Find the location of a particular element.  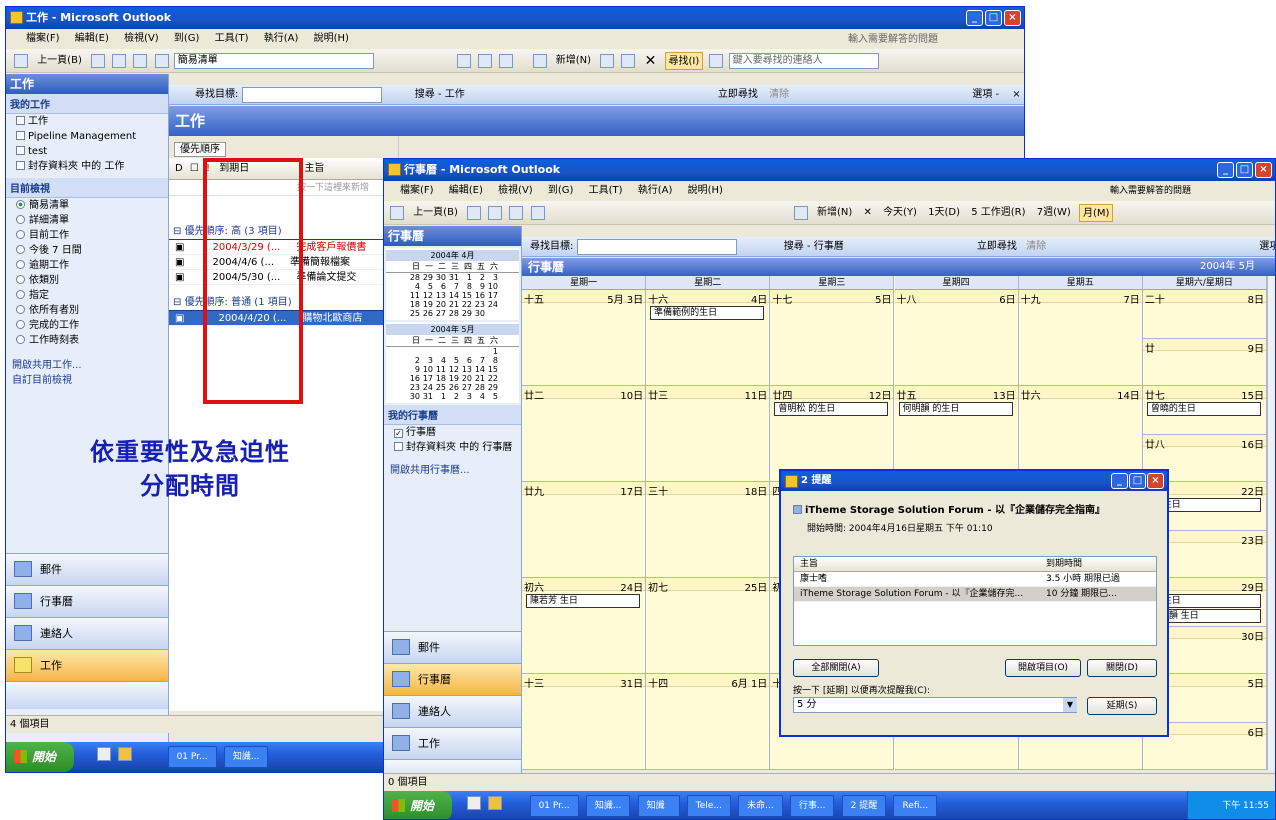

help-question-box: 輸入需要解答的問題 is located at coordinates (1150, 191).